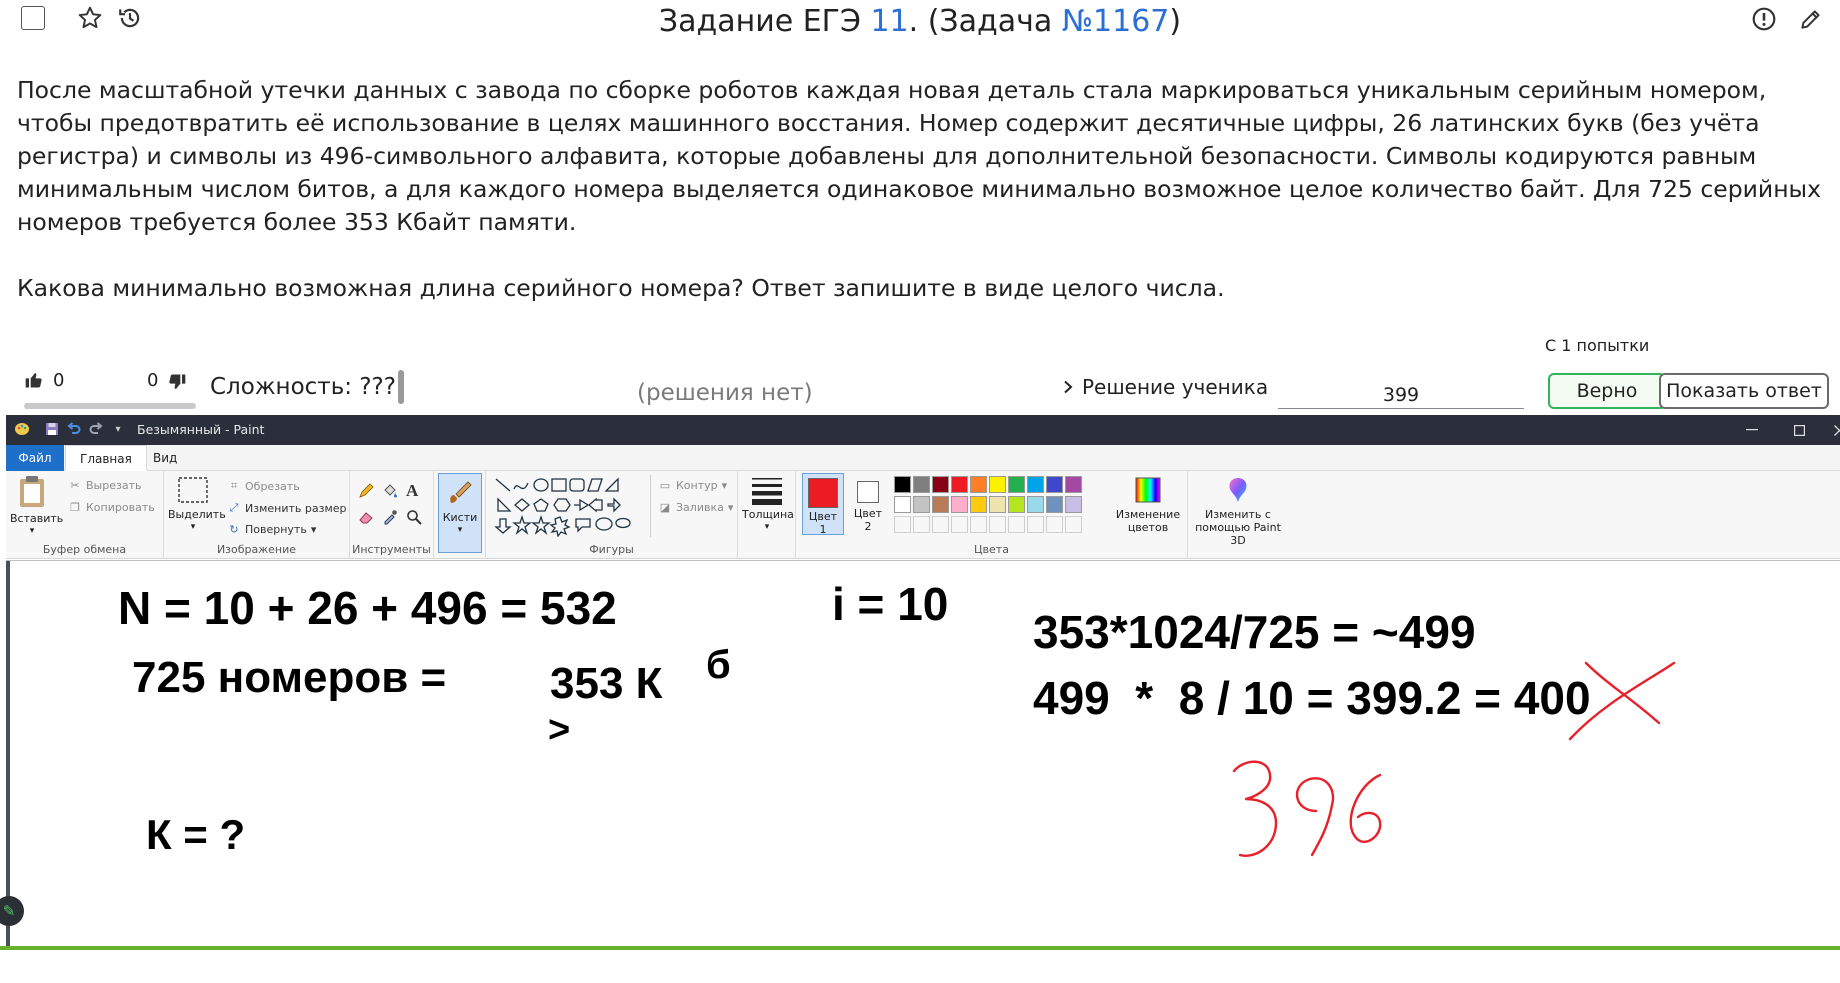 The image size is (1840, 983). I want to click on color1-swatch, so click(823, 493).